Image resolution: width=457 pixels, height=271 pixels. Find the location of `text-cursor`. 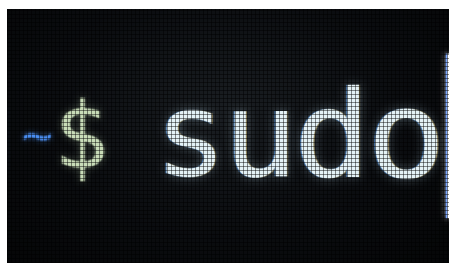

text-cursor is located at coordinates (447, 136).